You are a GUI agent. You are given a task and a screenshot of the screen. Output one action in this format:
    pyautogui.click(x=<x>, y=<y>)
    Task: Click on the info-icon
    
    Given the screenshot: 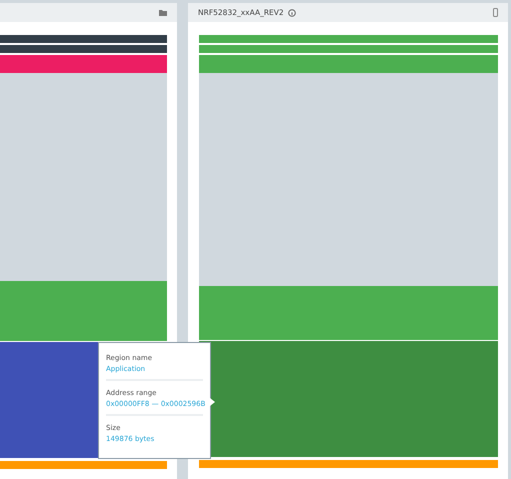 What is the action you would take?
    pyautogui.click(x=292, y=12)
    